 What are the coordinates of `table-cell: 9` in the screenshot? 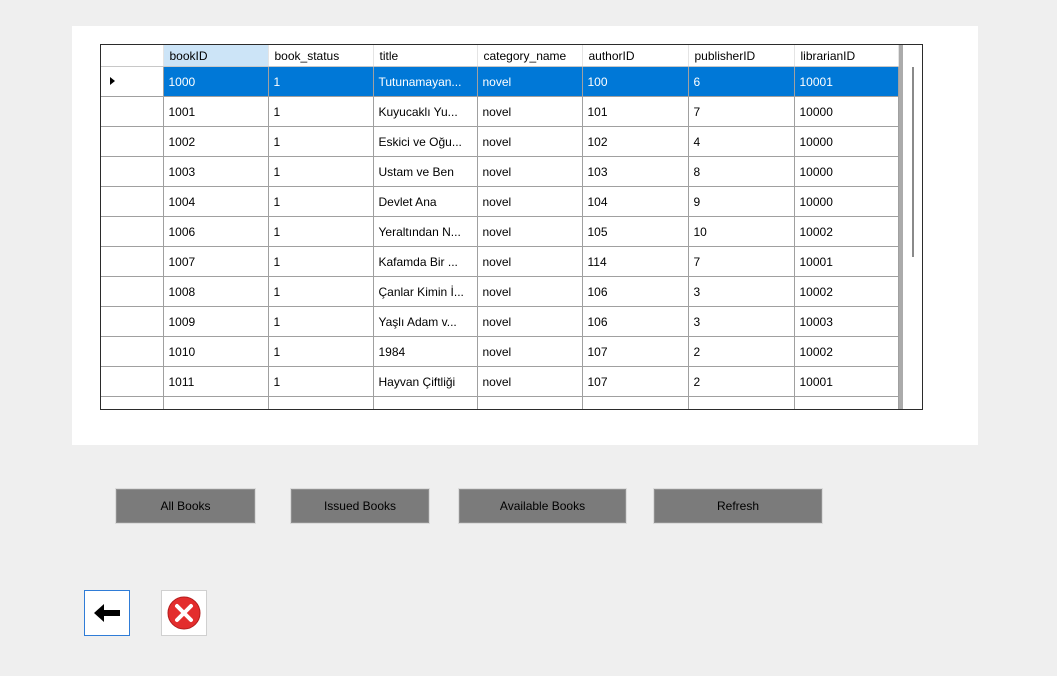 It's located at (741, 201).